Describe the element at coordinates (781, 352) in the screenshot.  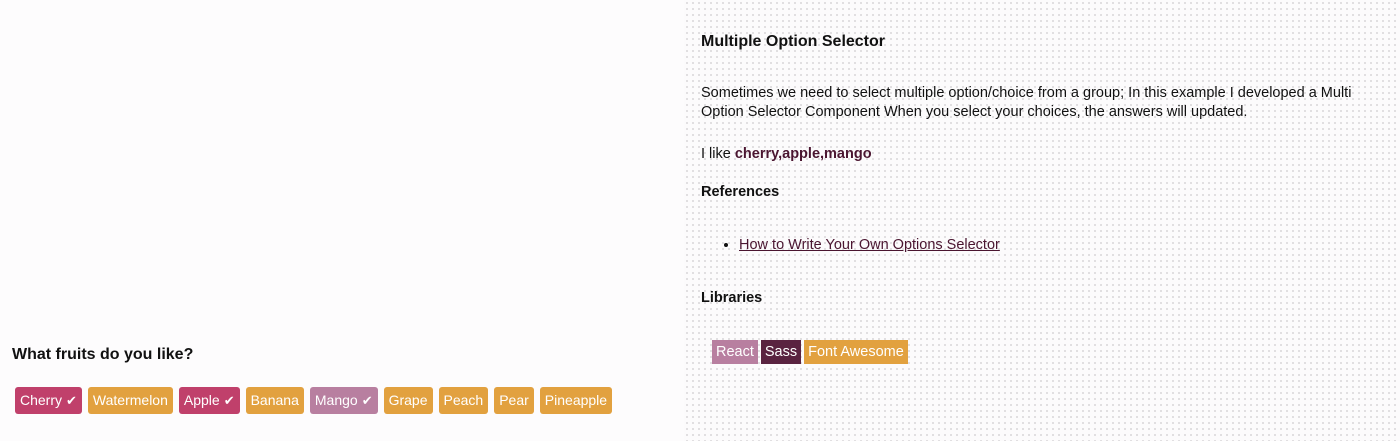
I see `library-badge-sass: Sass` at that location.